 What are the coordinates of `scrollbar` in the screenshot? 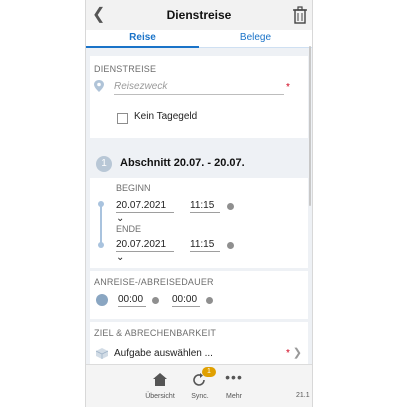 It's located at (310, 126).